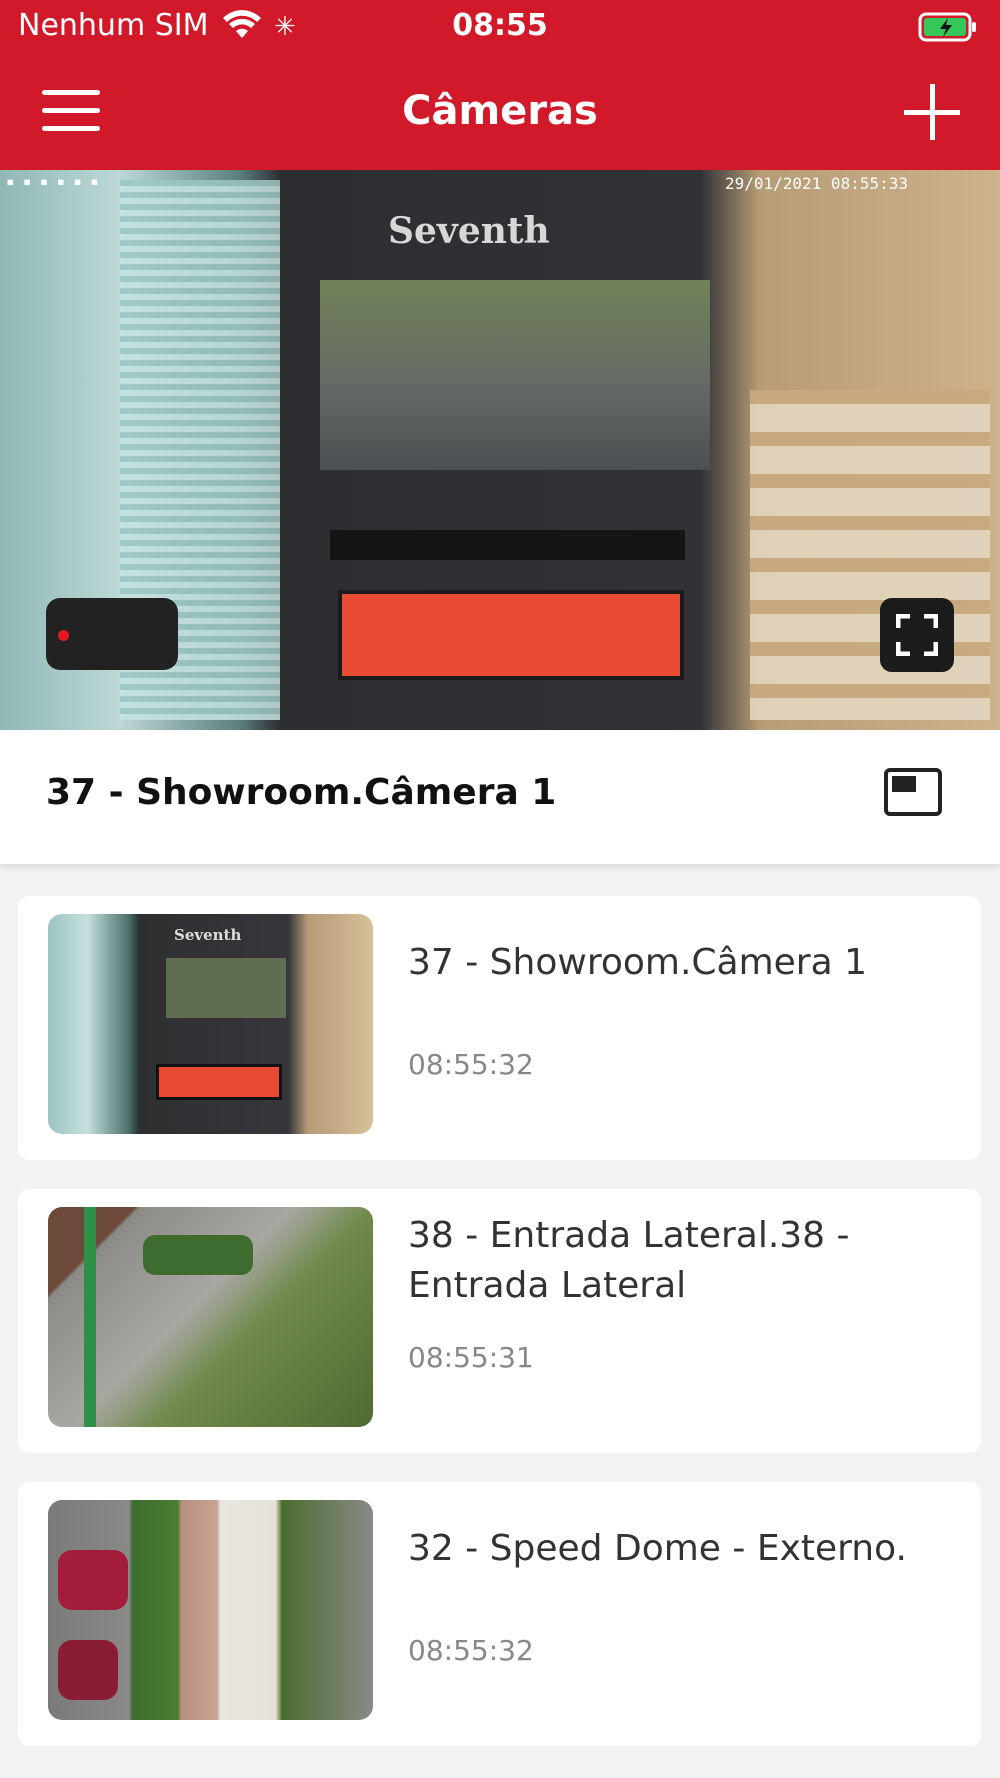 This screenshot has height=1778, width=1000. What do you see at coordinates (507, 545) in the screenshot?
I see `video-scene-counter` at bounding box center [507, 545].